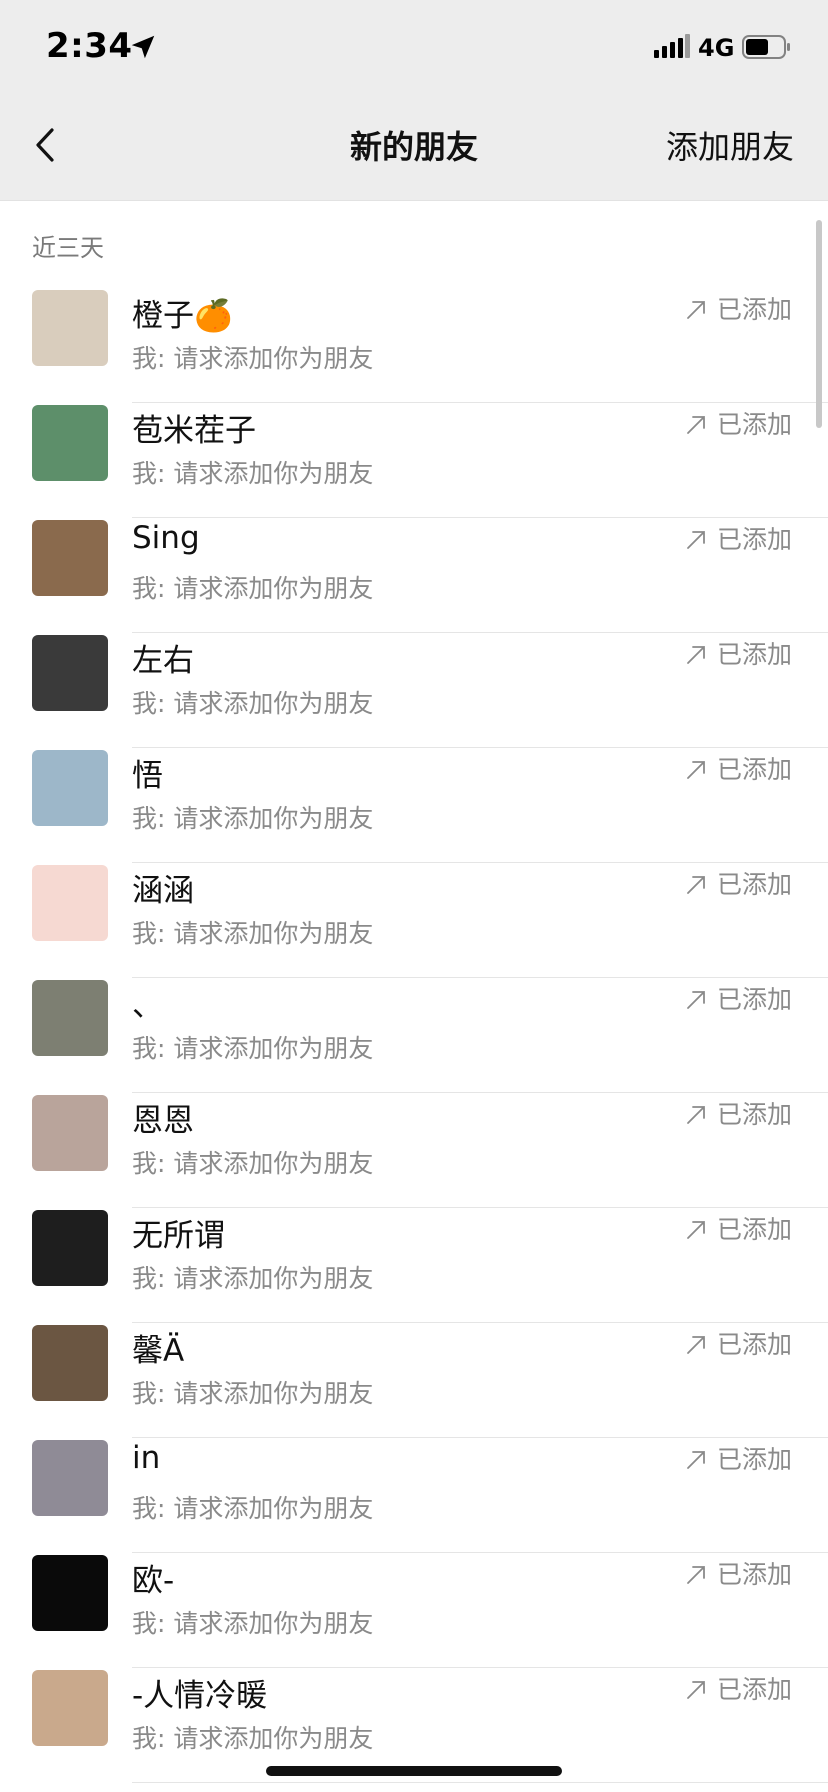  What do you see at coordinates (163, 661) in the screenshot?
I see `contact-name: 左右` at bounding box center [163, 661].